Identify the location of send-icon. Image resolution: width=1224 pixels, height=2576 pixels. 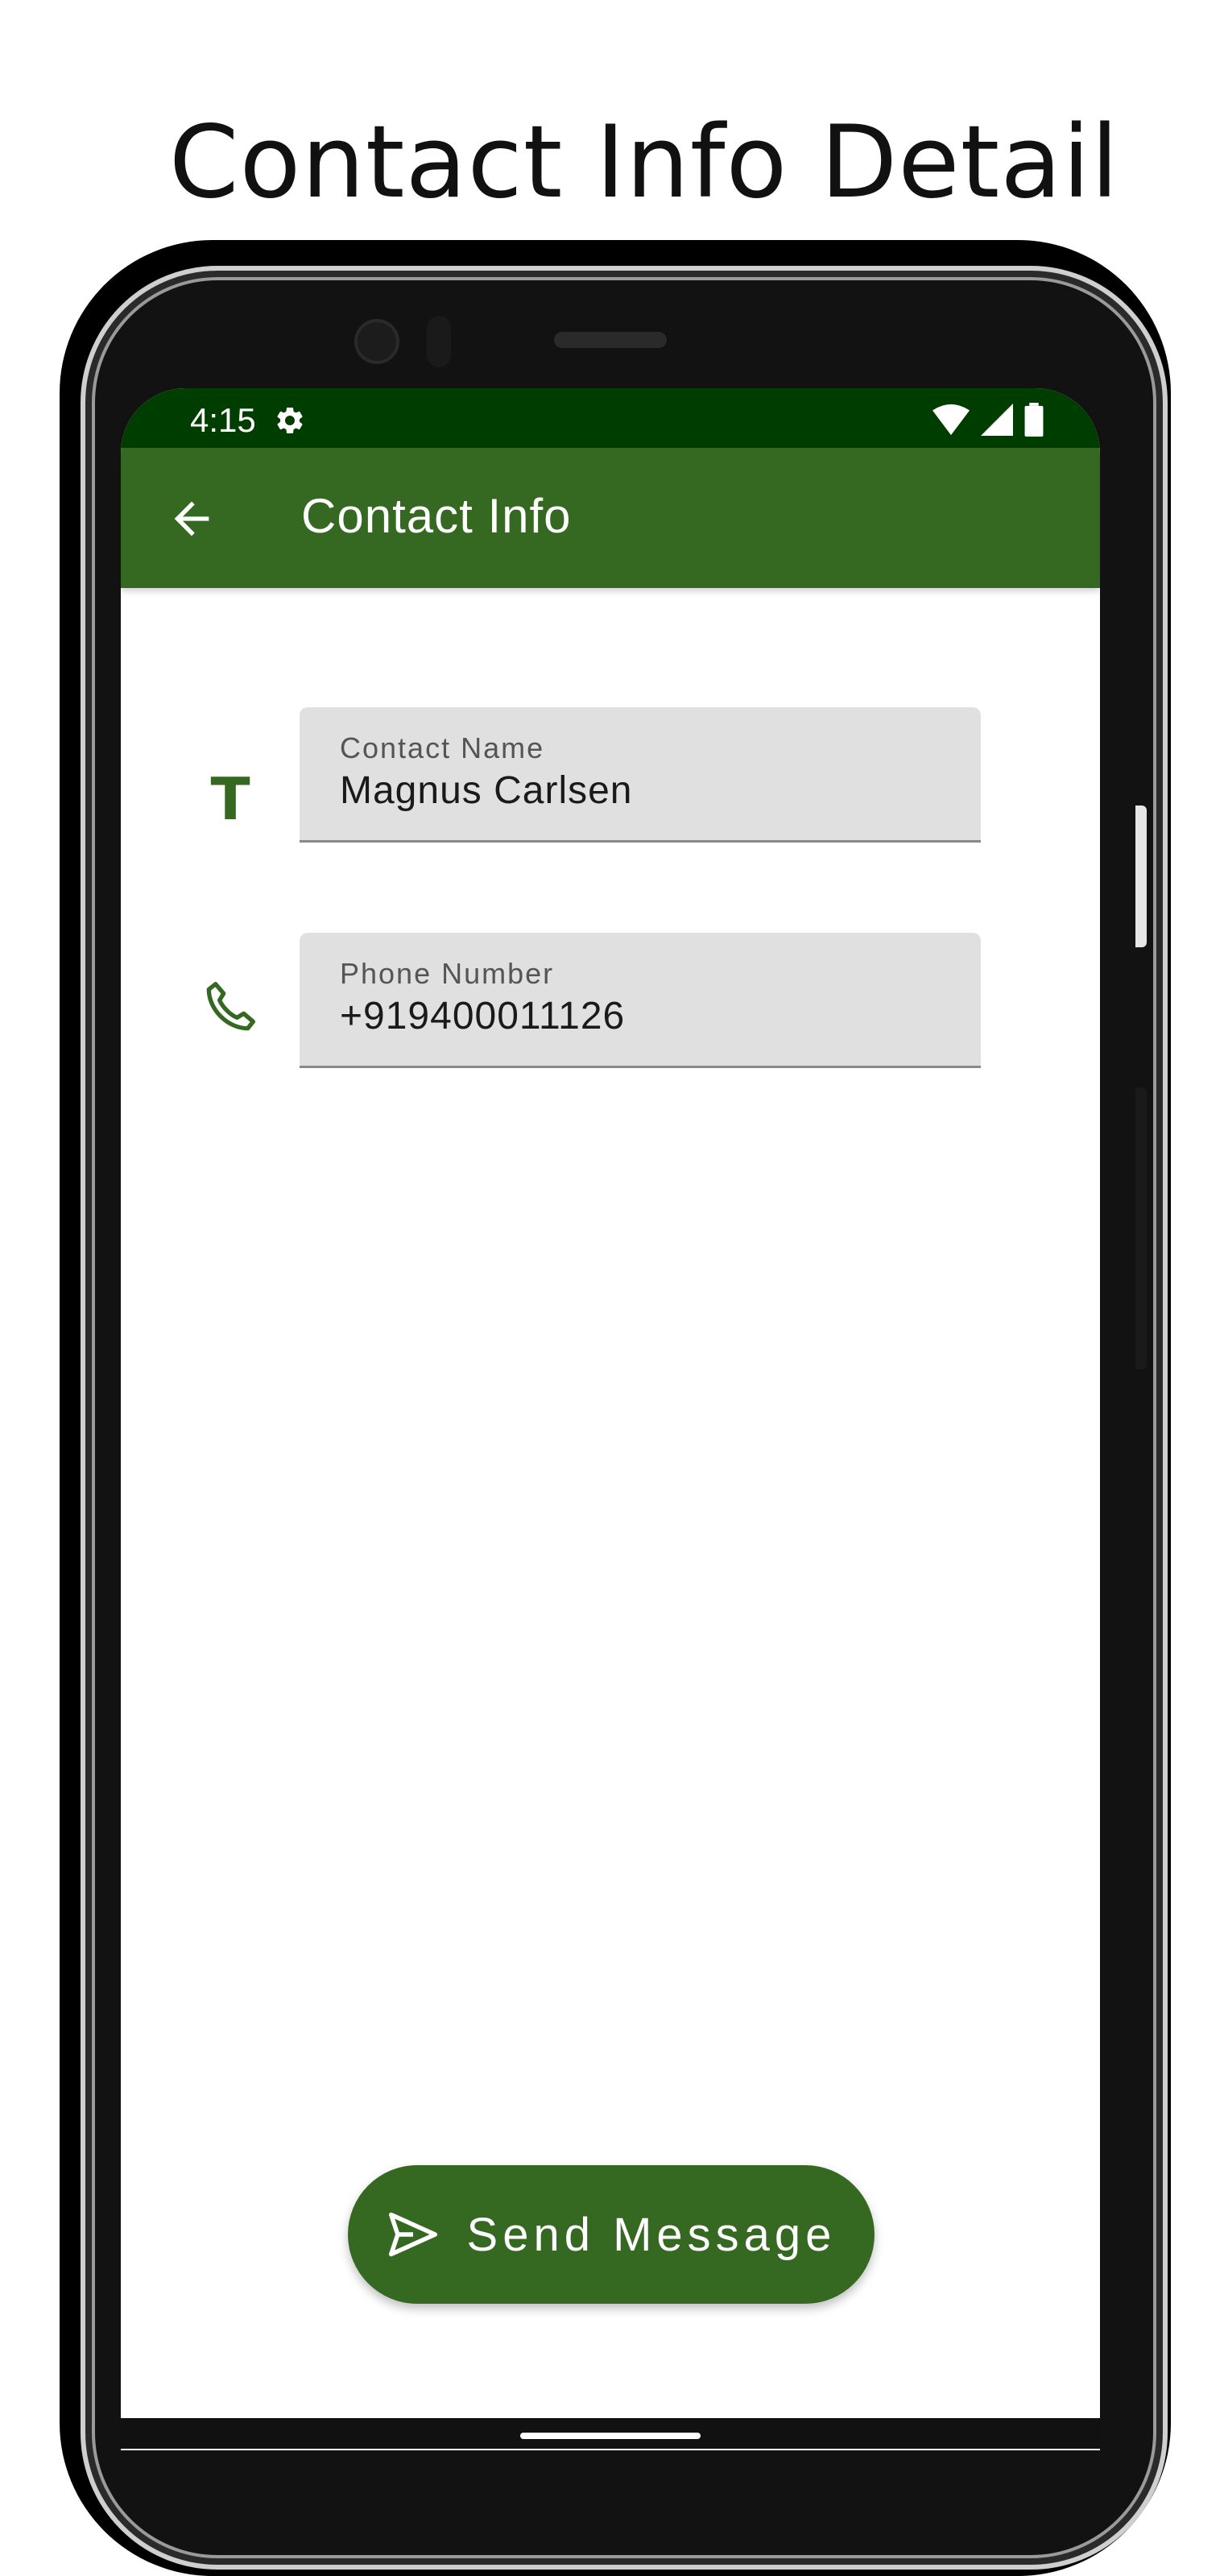
(412, 2234).